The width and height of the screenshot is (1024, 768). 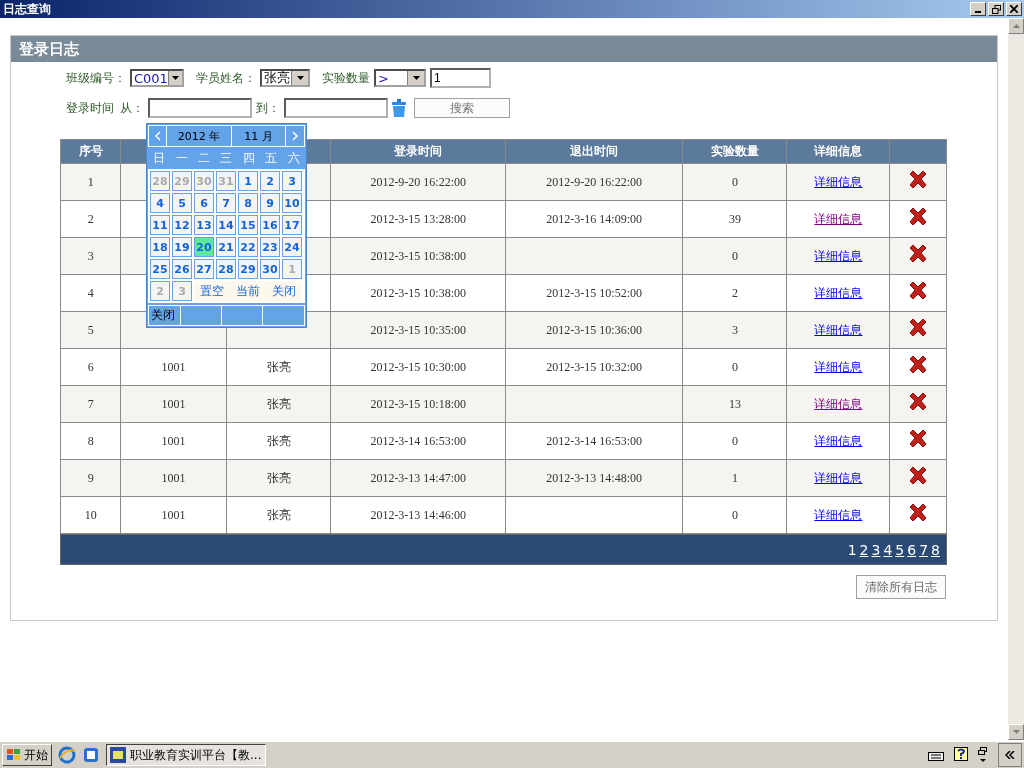 What do you see at coordinates (734, 404) in the screenshot?
I see `table-cell: 13` at bounding box center [734, 404].